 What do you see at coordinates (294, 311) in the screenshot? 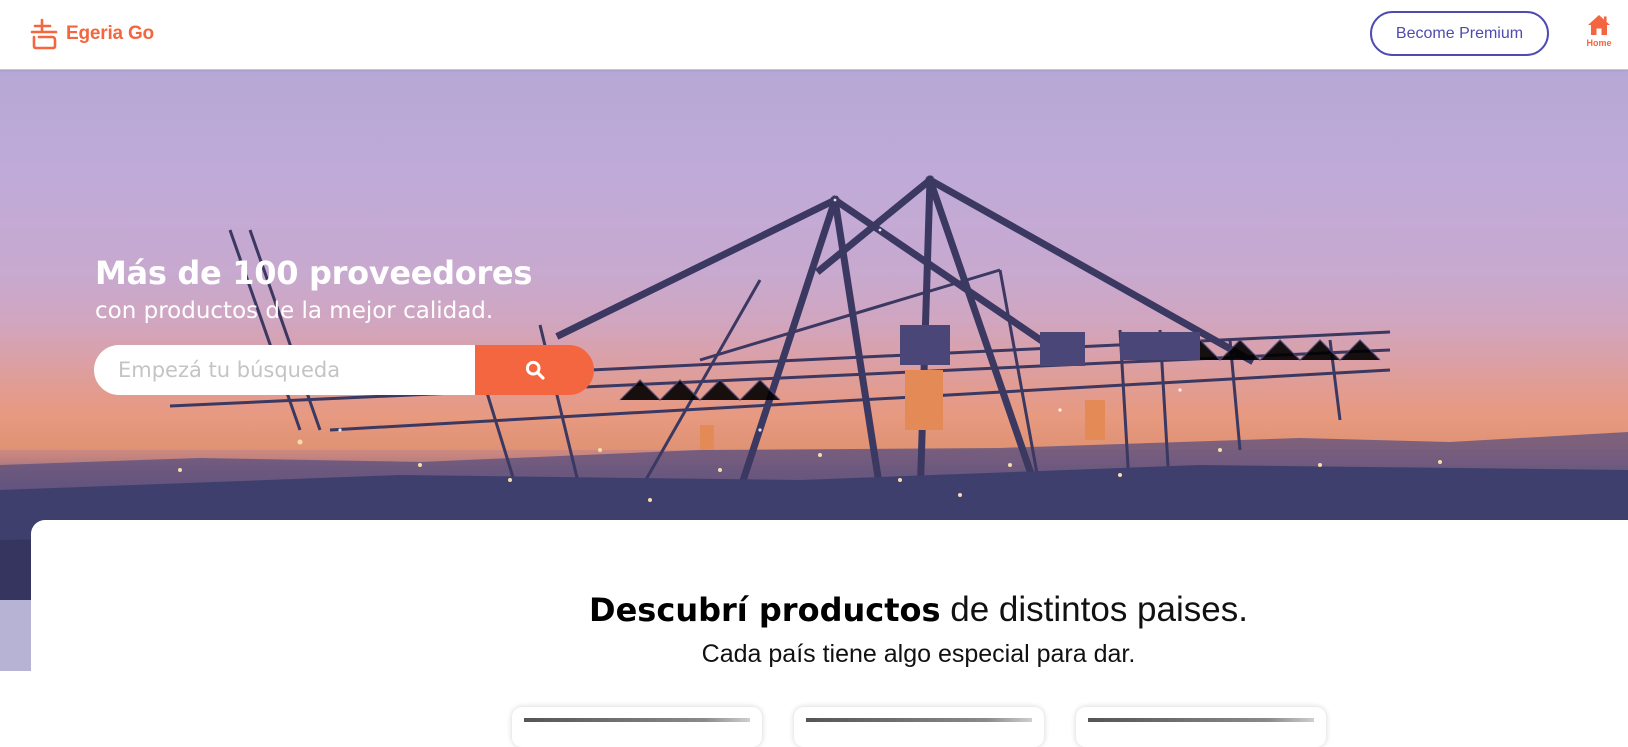
I see `hero-subtitle: con productos de la mejor calidad.` at bounding box center [294, 311].